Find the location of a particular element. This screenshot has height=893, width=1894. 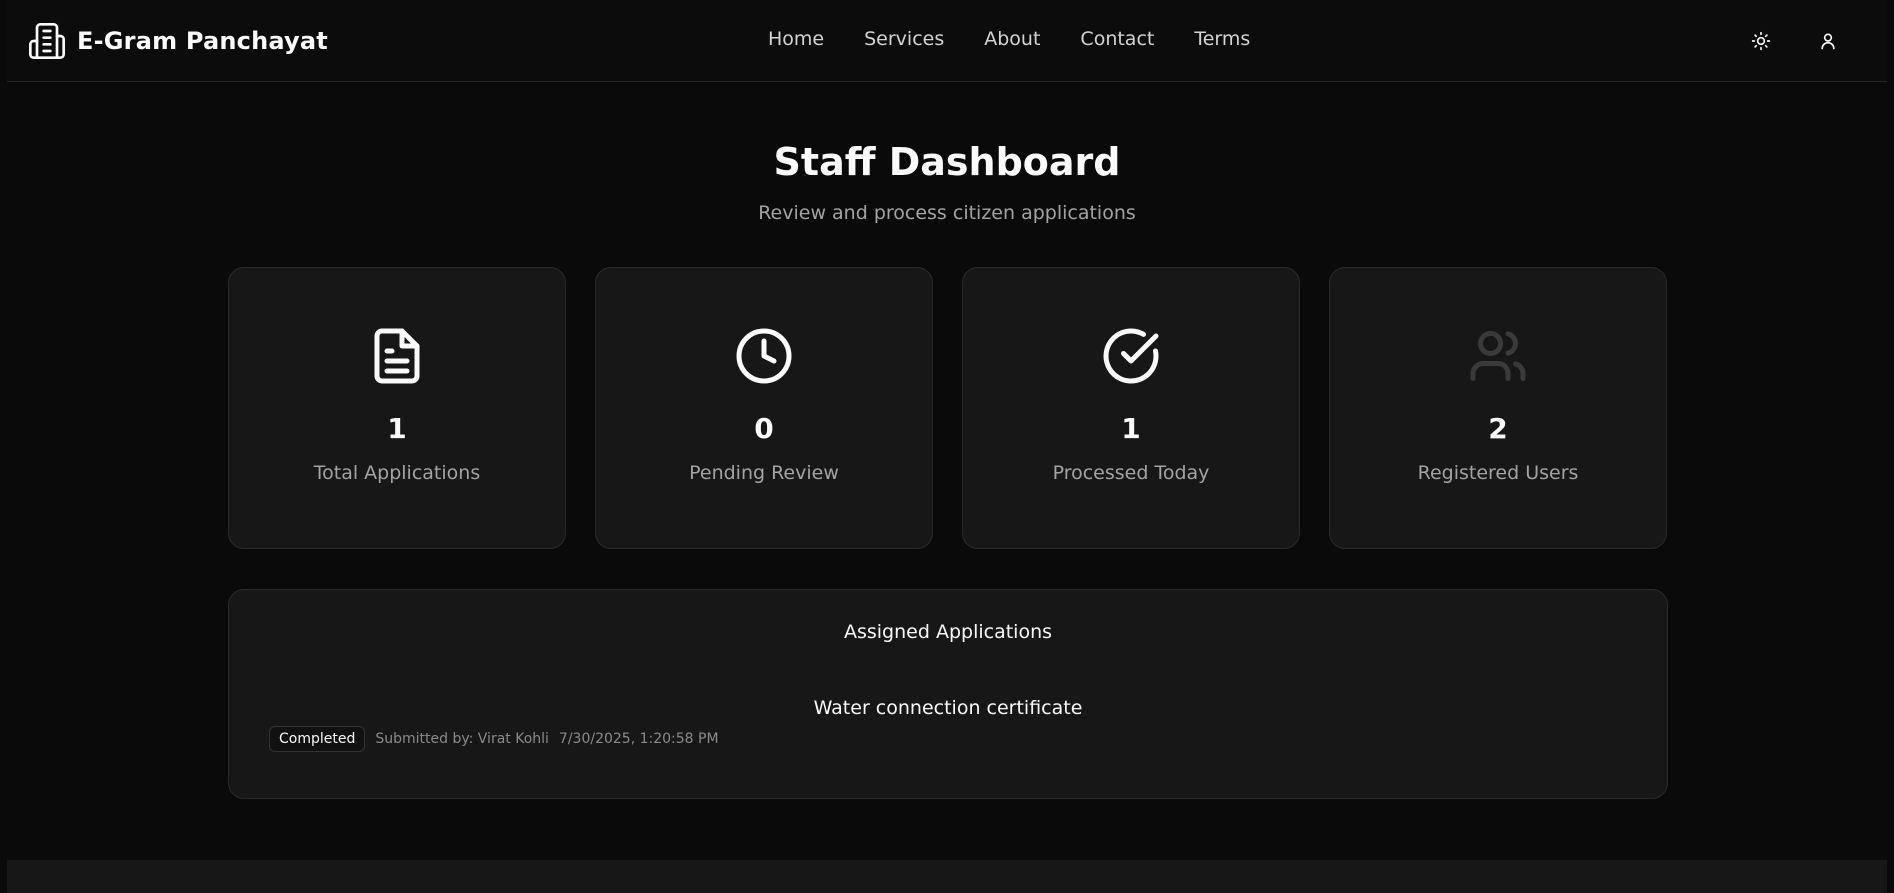

page-title: Staff Dashboard is located at coordinates (947, 162).